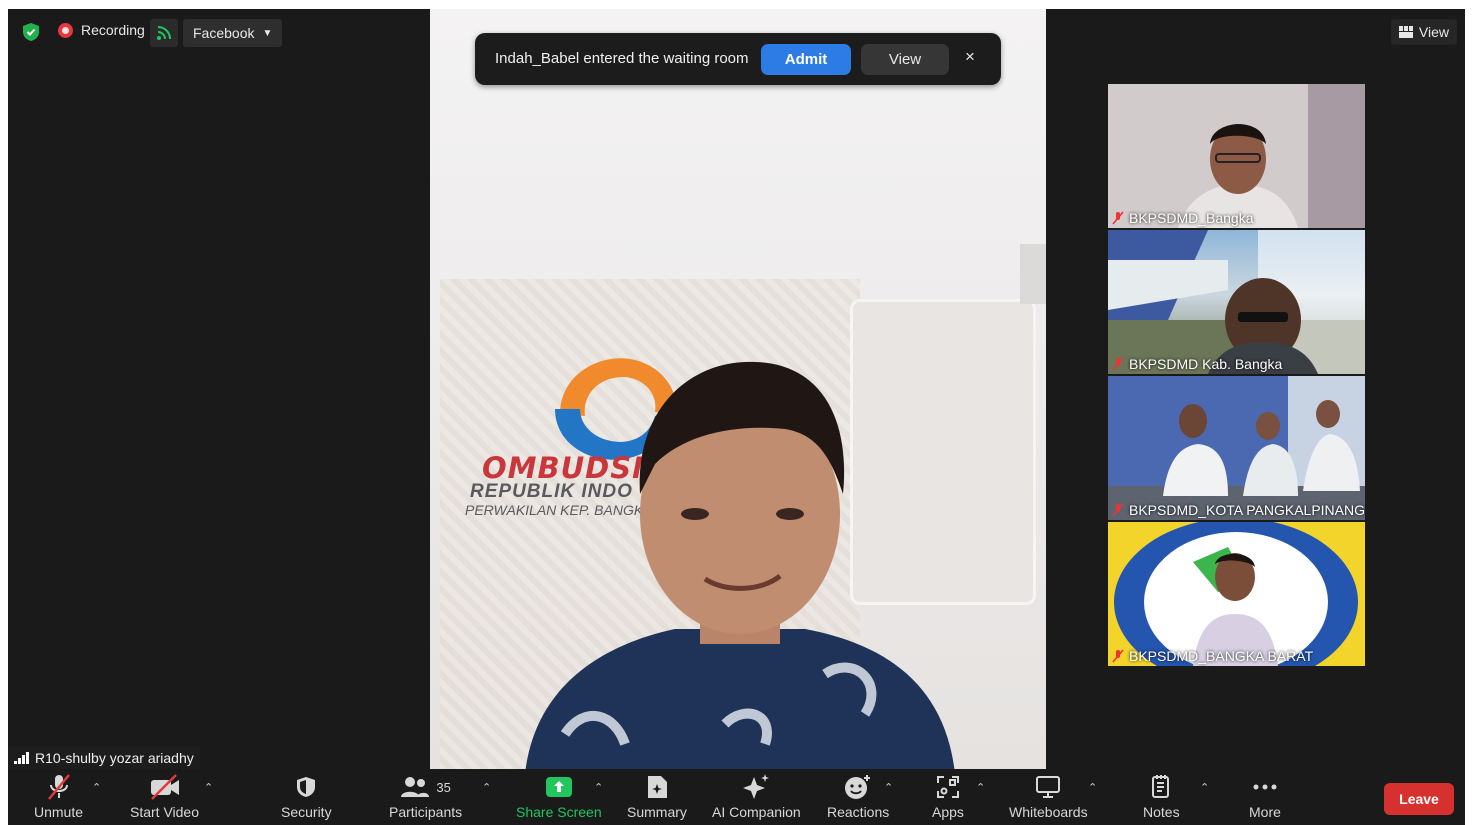  I want to click on start-video-label: Start Video, so click(165, 812).